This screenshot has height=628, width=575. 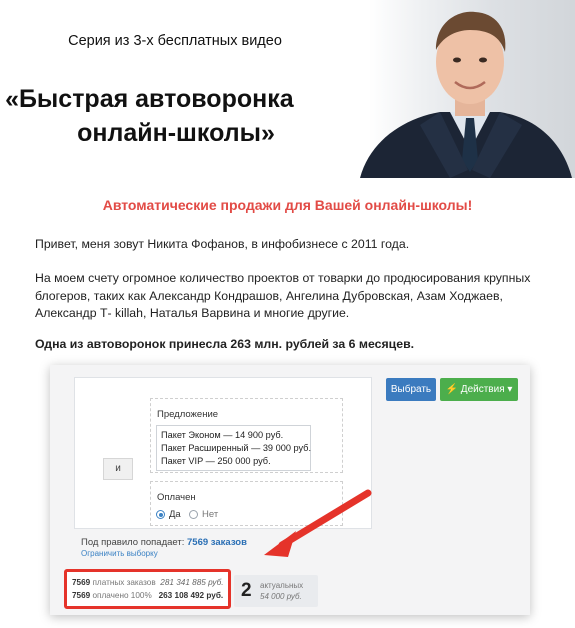 I want to click on actual-amount: 54 000 руб., so click(x=281, y=596).